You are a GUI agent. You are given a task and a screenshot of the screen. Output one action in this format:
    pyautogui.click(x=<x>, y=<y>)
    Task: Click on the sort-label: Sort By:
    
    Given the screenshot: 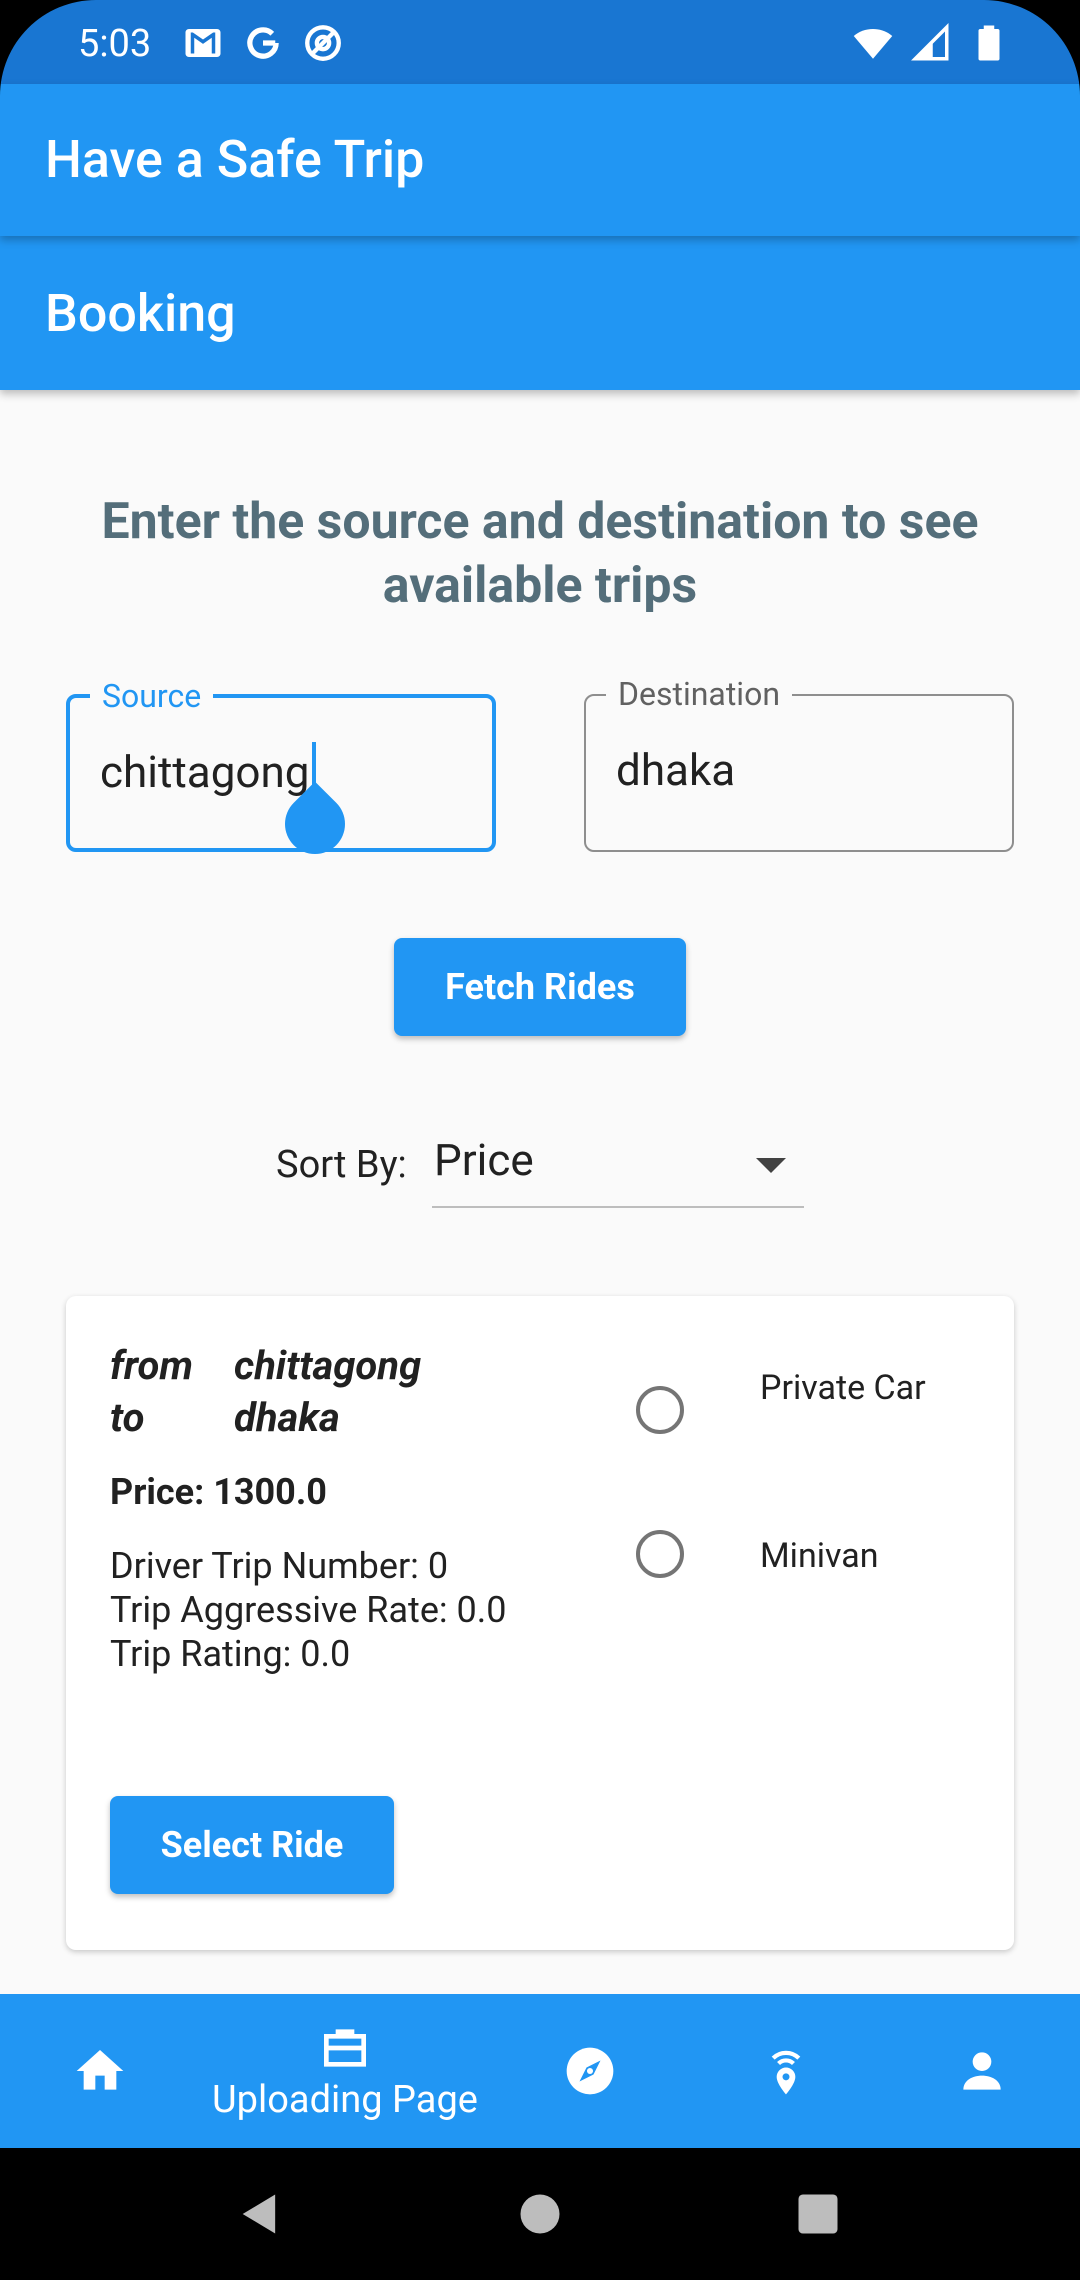 What is the action you would take?
    pyautogui.click(x=341, y=1165)
    